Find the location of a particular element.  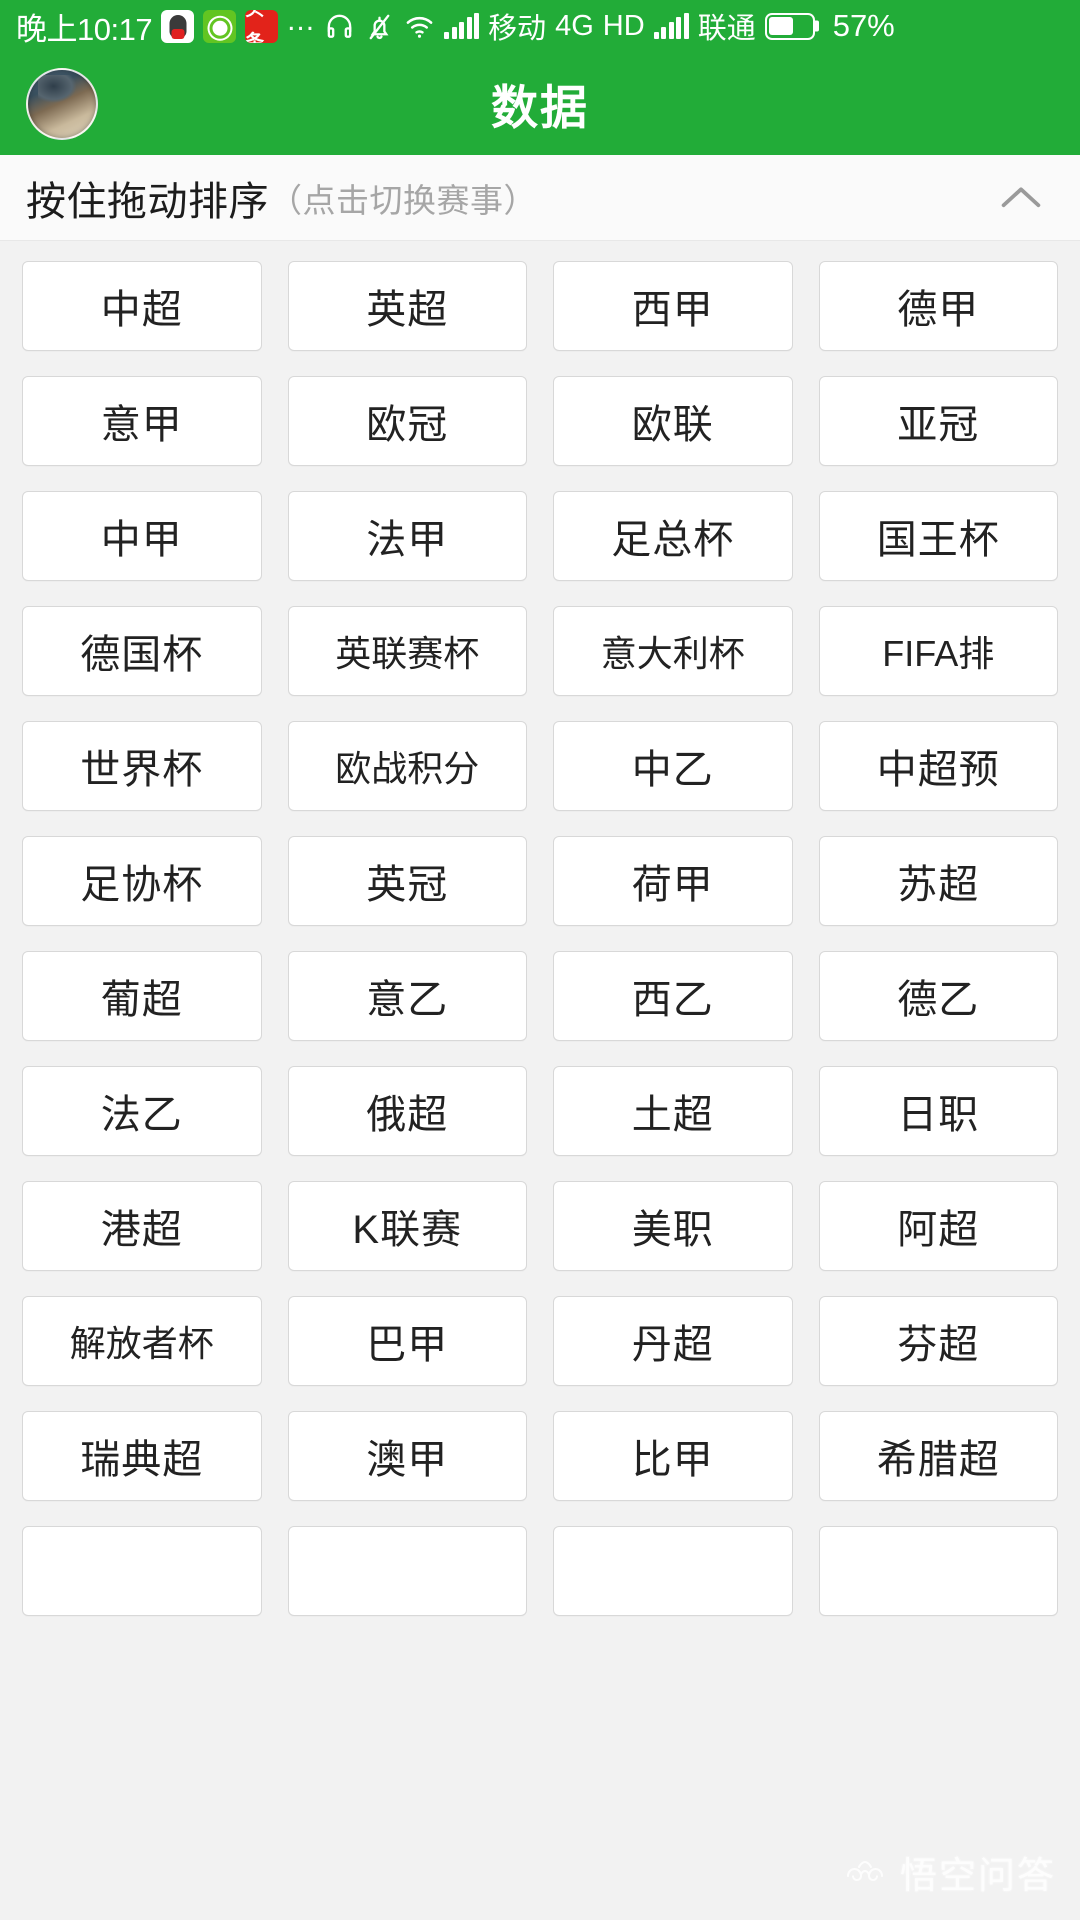

league-button: 世界杯 is located at coordinates (142, 766).